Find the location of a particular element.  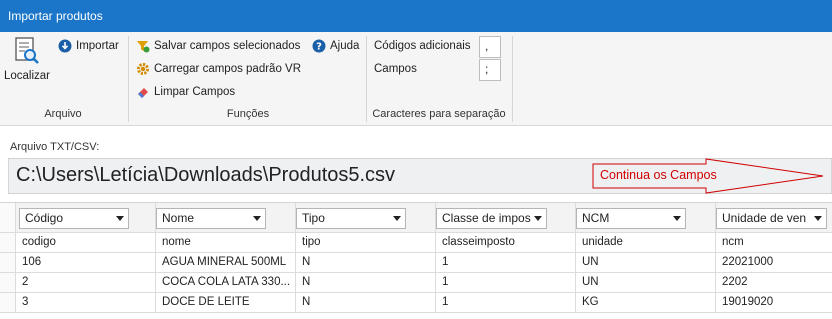

localizar-button: Localizar is located at coordinates (27, 63).